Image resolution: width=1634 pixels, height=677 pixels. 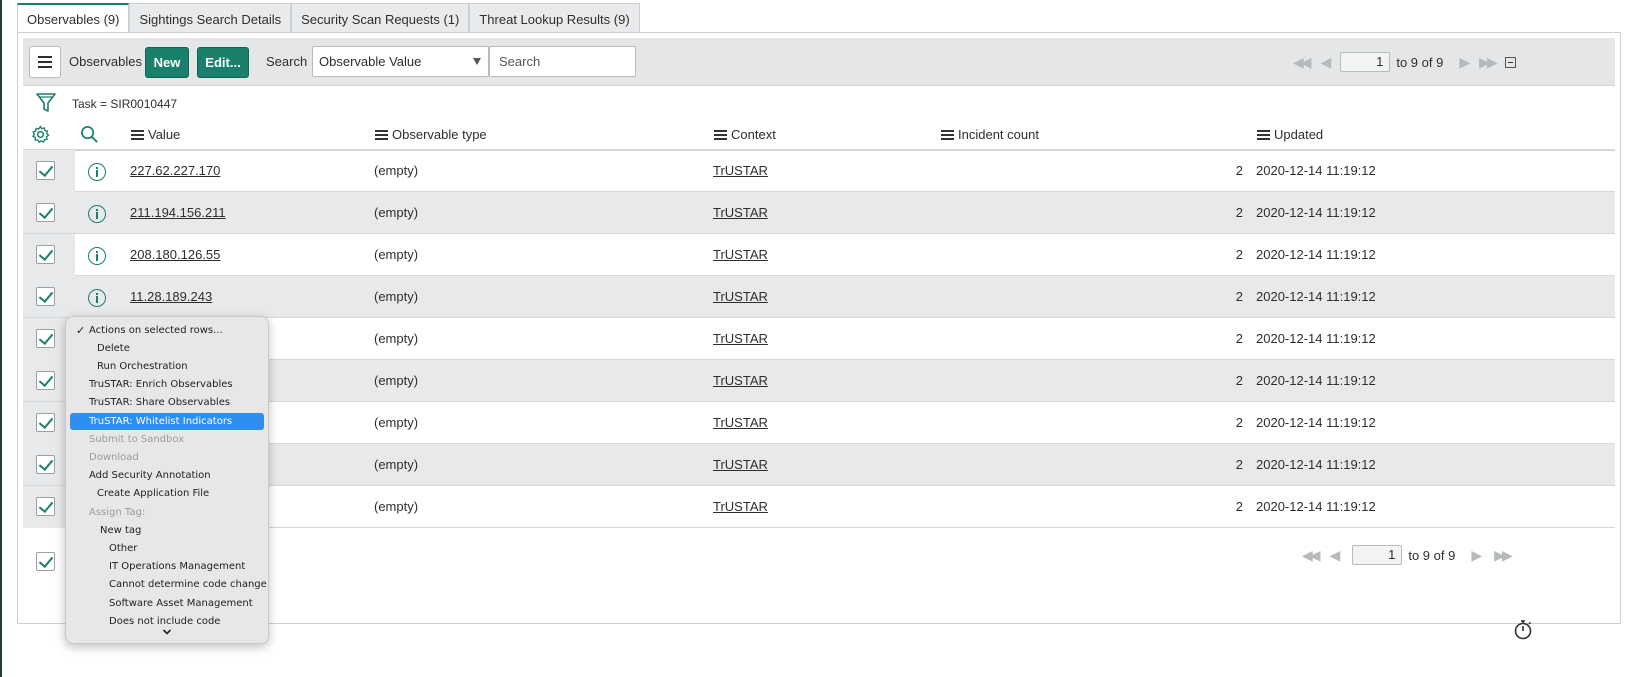 I want to click on value-link: 211.194.156.211, so click(x=178, y=212).